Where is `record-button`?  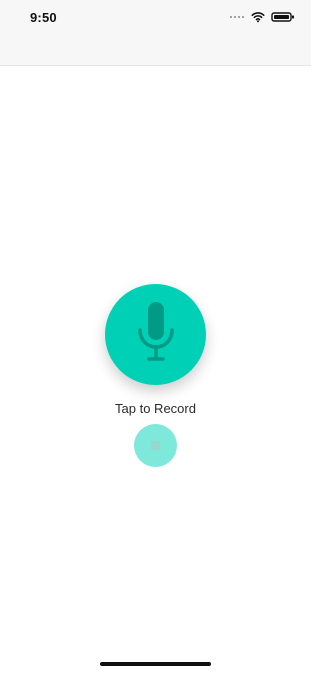 record-button is located at coordinates (155, 334).